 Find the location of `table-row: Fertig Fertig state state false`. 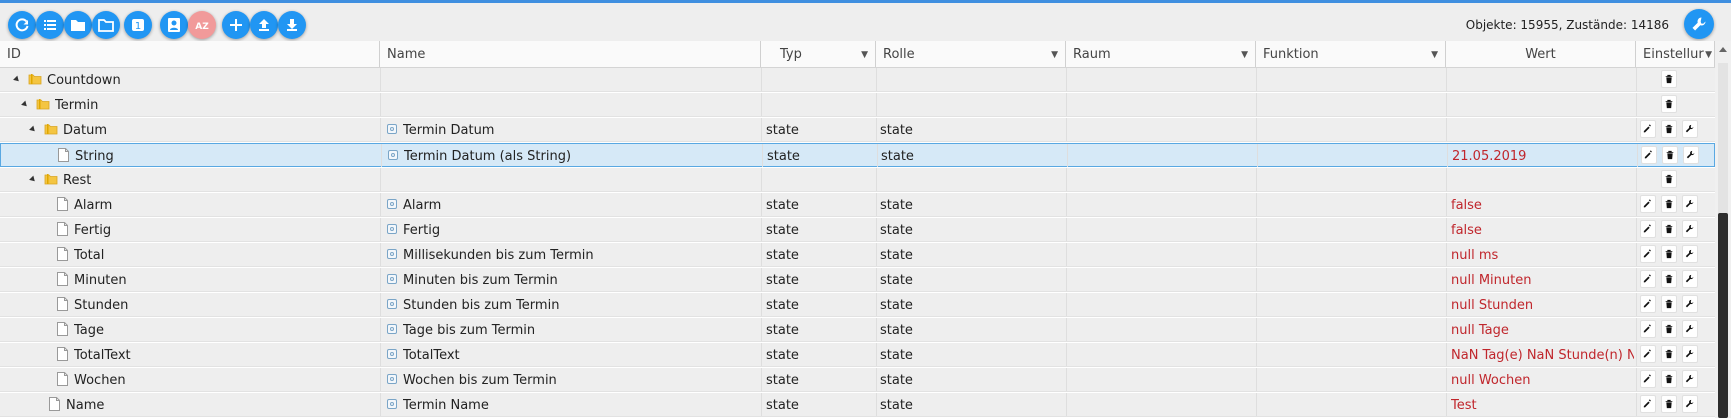

table-row: Fertig Fertig state state false is located at coordinates (857, 230).